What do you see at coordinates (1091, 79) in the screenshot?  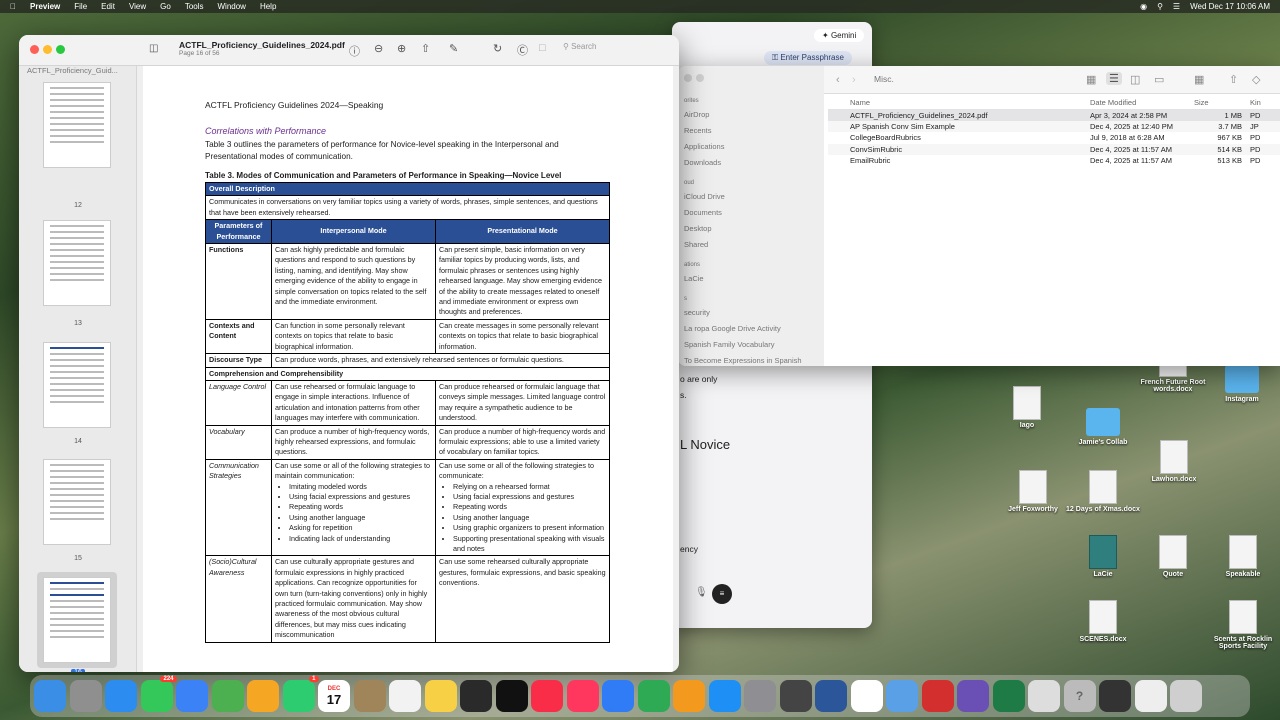 I see `icon-view-icon: ▦` at bounding box center [1091, 79].